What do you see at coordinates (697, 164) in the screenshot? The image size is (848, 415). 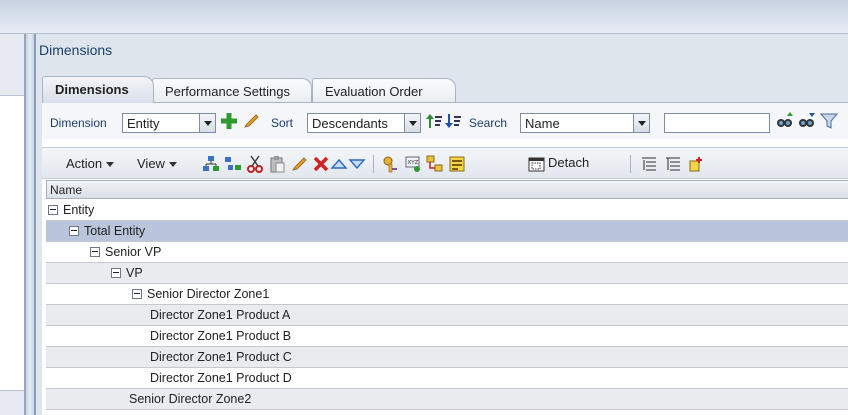 I see `refresh-hierarchy-icon` at bounding box center [697, 164].